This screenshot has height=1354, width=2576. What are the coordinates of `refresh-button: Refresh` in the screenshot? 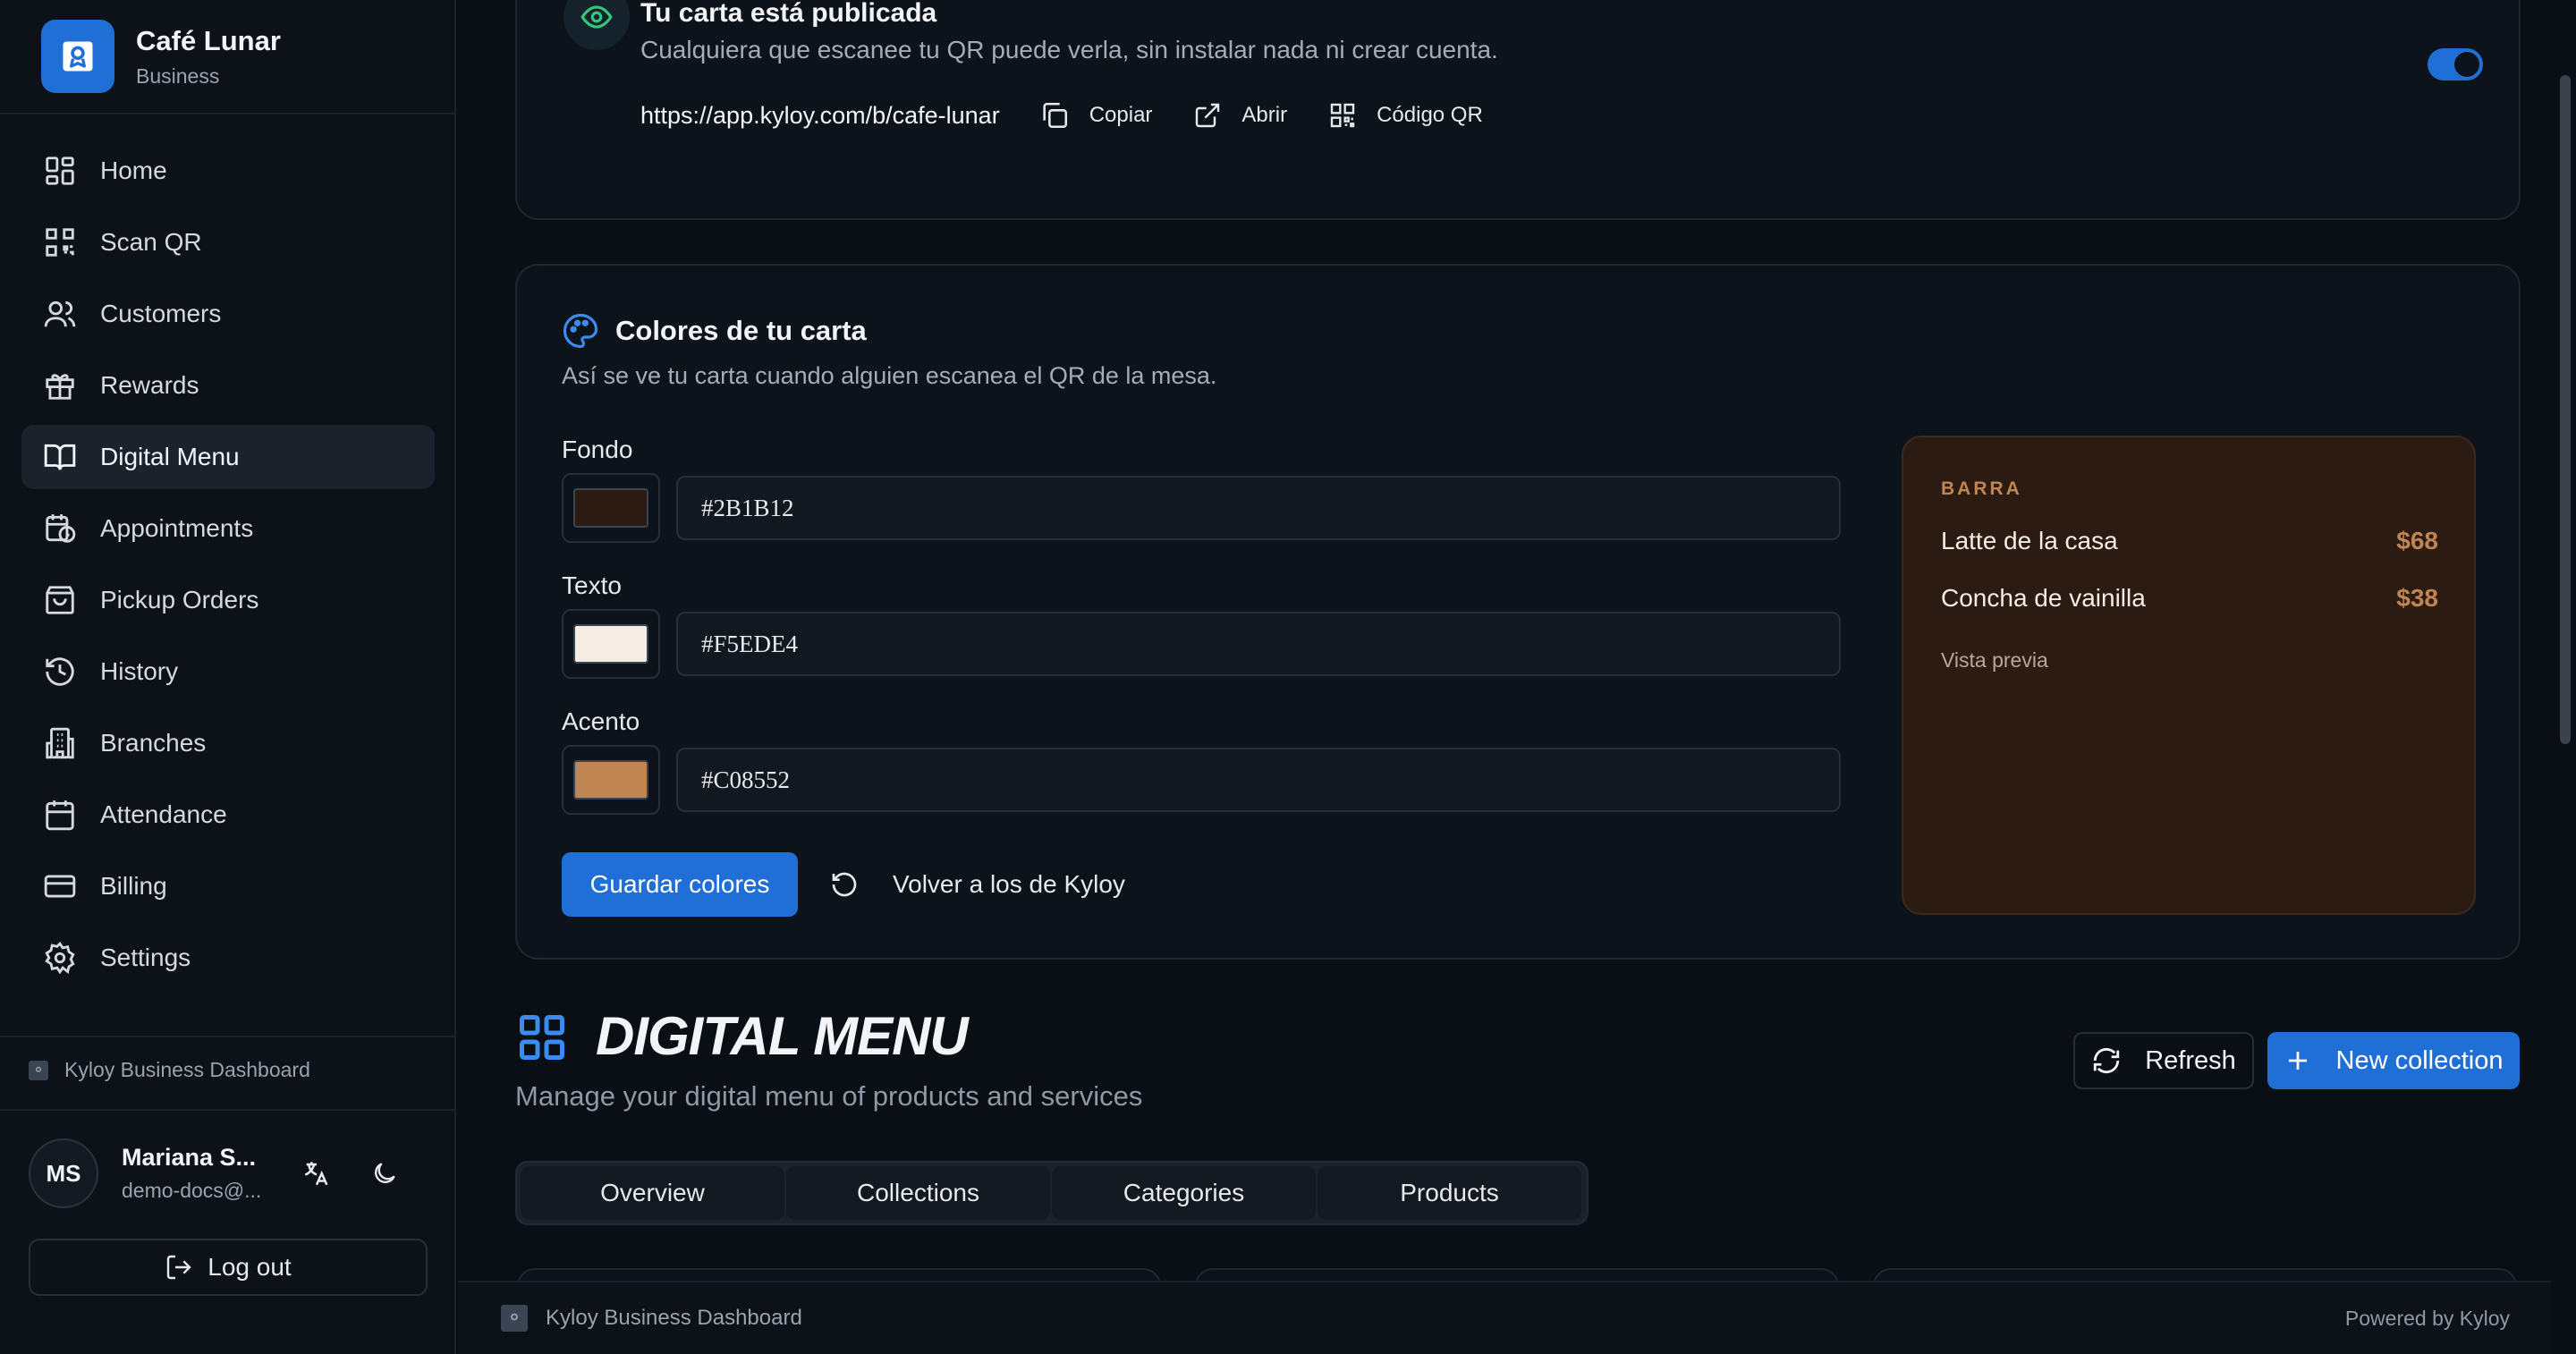 It's located at (2163, 1060).